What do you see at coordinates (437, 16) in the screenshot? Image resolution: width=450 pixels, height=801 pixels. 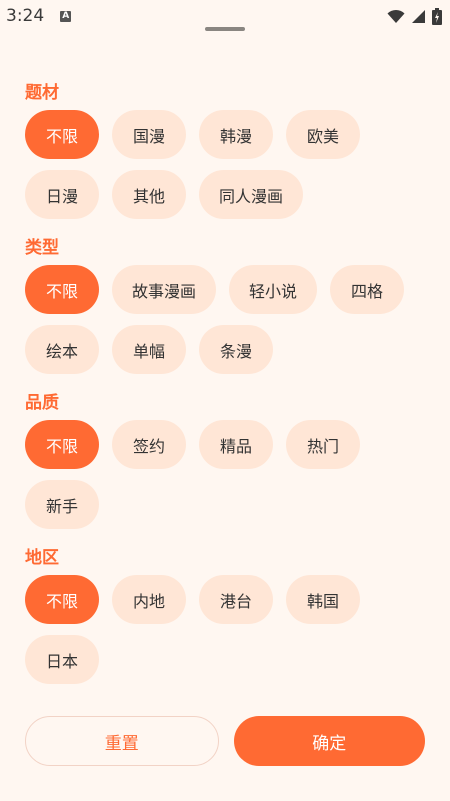 I see `battery-icon` at bounding box center [437, 16].